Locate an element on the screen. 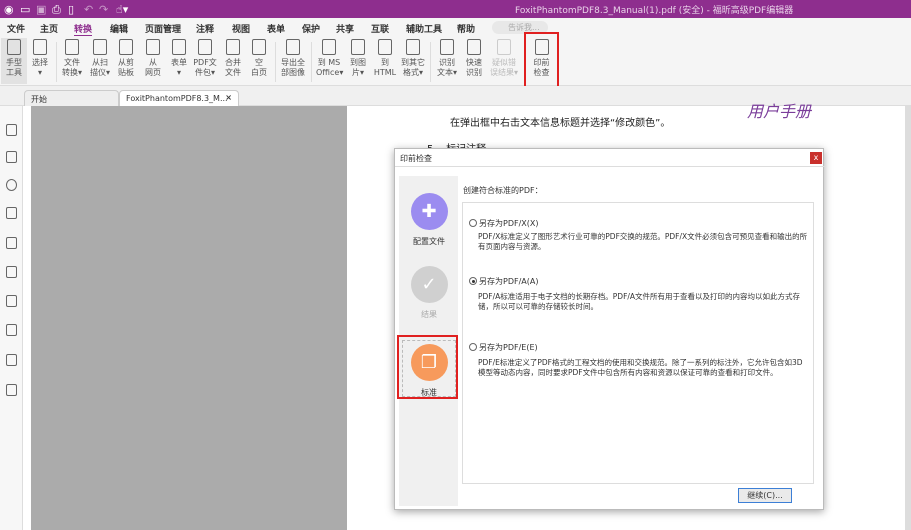 This screenshot has height=530, width=911. export-images-button: 导出全 部图像 is located at coordinates (293, 61).